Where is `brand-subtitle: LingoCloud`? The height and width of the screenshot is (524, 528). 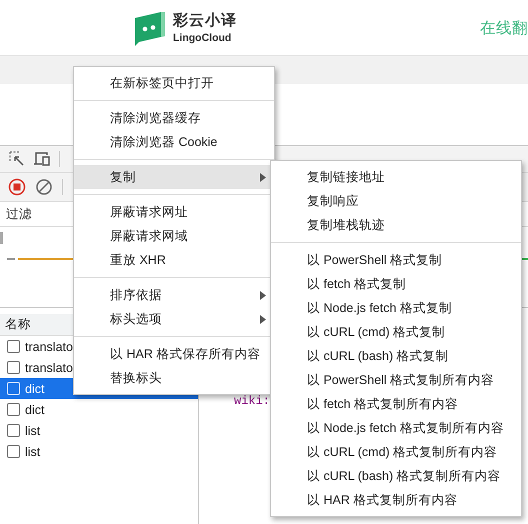 brand-subtitle: LingoCloud is located at coordinates (202, 38).